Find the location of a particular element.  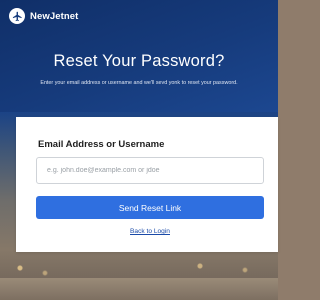

tarmac is located at coordinates (139, 289).